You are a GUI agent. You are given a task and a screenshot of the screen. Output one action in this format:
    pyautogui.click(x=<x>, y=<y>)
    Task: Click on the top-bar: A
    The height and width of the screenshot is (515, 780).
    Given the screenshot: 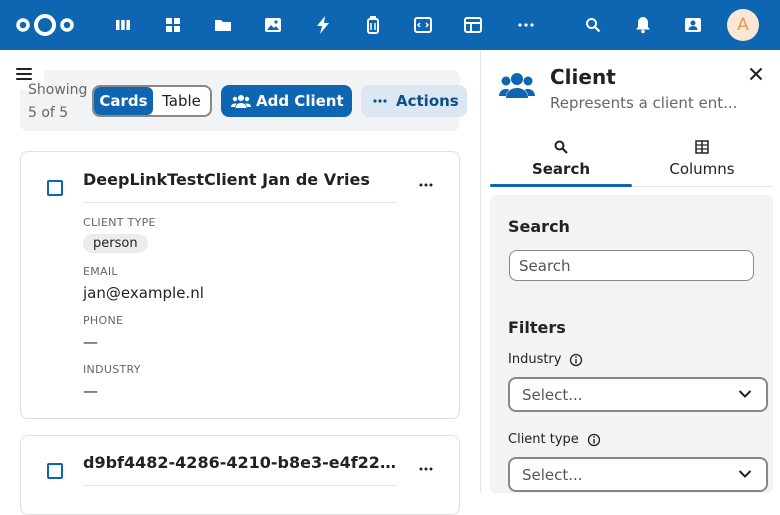 What is the action you would take?
    pyautogui.click(x=390, y=25)
    